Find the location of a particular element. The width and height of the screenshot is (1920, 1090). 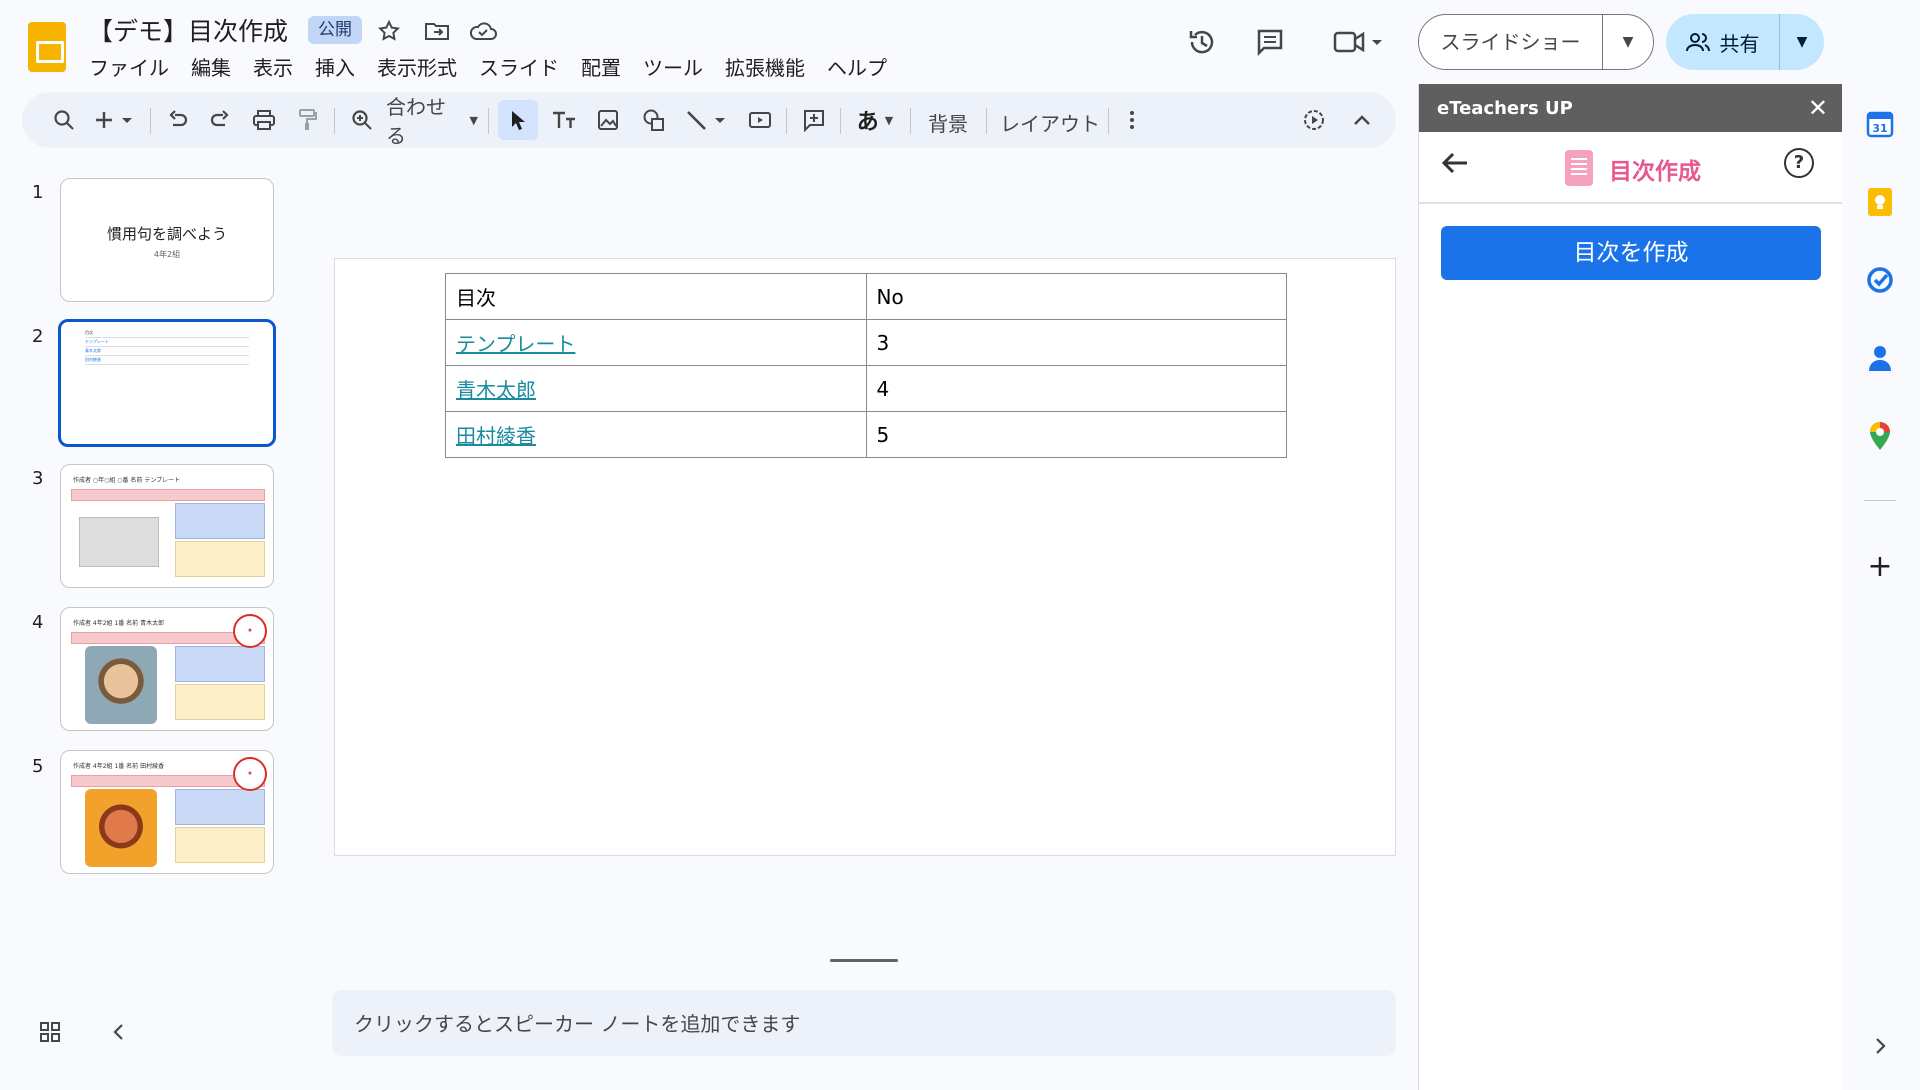

table-cell-no: 5 is located at coordinates (1076, 434).